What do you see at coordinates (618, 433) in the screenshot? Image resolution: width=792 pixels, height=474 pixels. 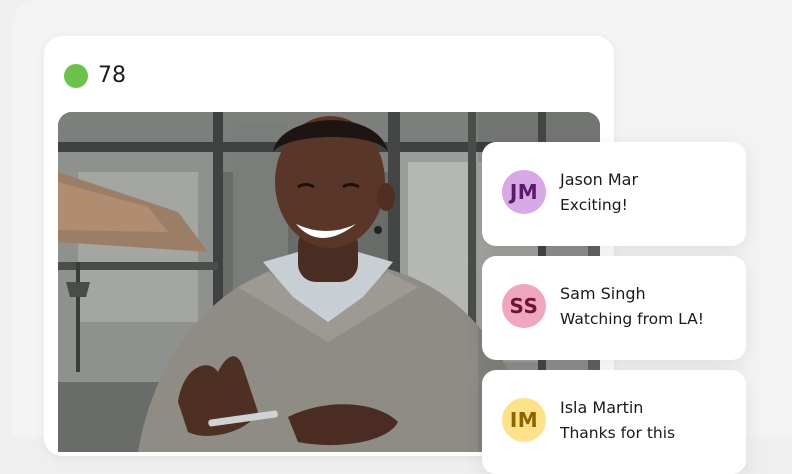 I see `comment-text: Thanks for this` at bounding box center [618, 433].